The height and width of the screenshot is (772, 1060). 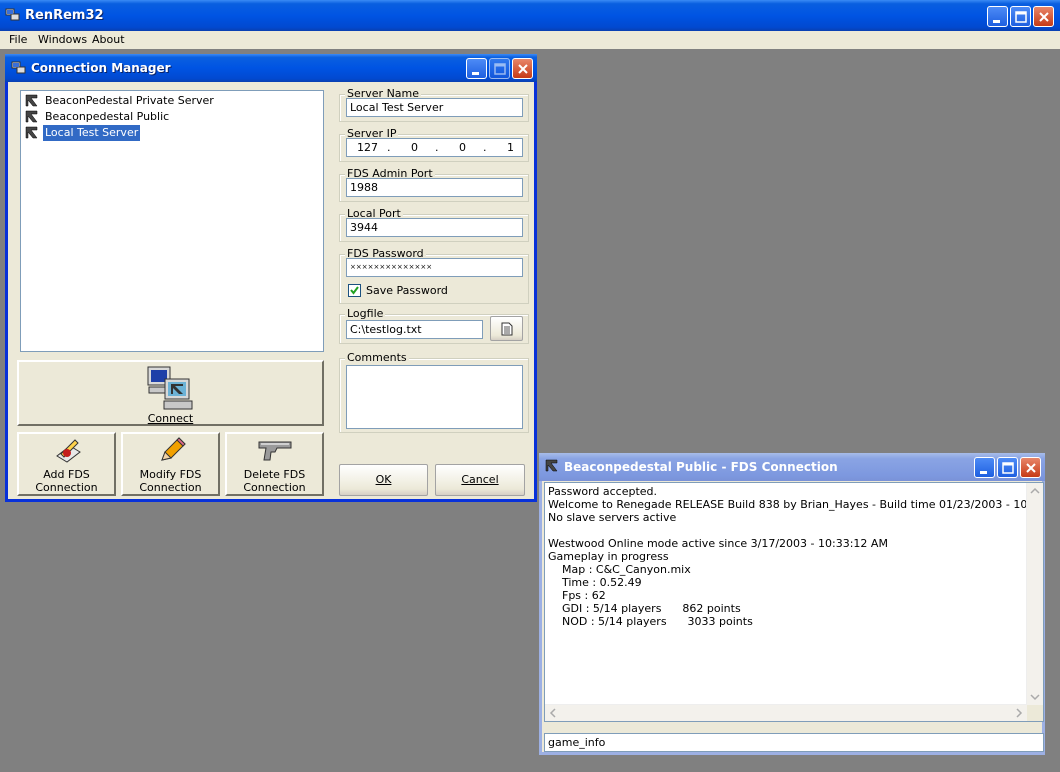 What do you see at coordinates (553, 713) in the screenshot?
I see `scroll-left-icon` at bounding box center [553, 713].